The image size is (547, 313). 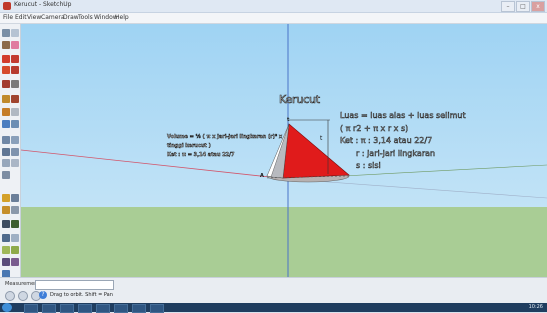 What do you see at coordinates (6, 45) in the screenshot?
I see `paint-bucket-icon` at bounding box center [6, 45].